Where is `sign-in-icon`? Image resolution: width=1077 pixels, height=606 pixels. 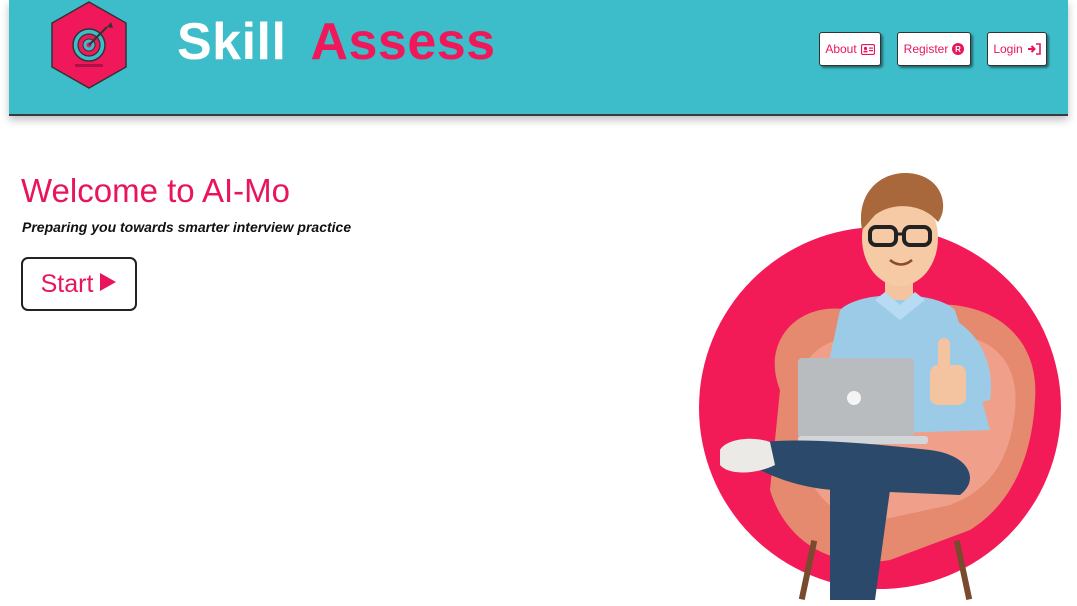 sign-in-icon is located at coordinates (1034, 49).